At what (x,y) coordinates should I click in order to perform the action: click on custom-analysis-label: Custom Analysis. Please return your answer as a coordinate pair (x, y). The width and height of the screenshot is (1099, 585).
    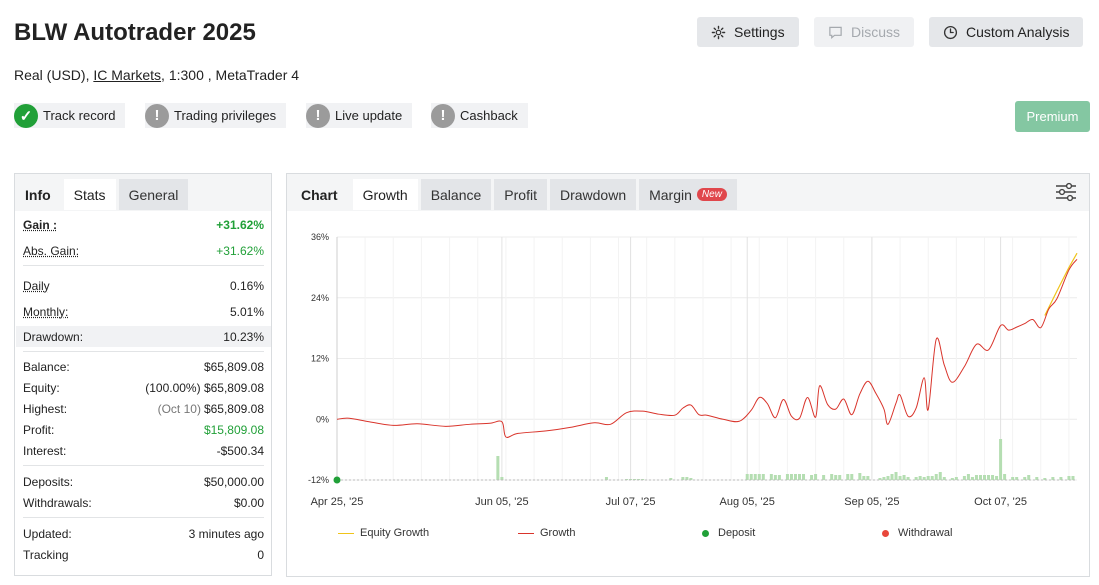
    Looking at the image, I should click on (1018, 32).